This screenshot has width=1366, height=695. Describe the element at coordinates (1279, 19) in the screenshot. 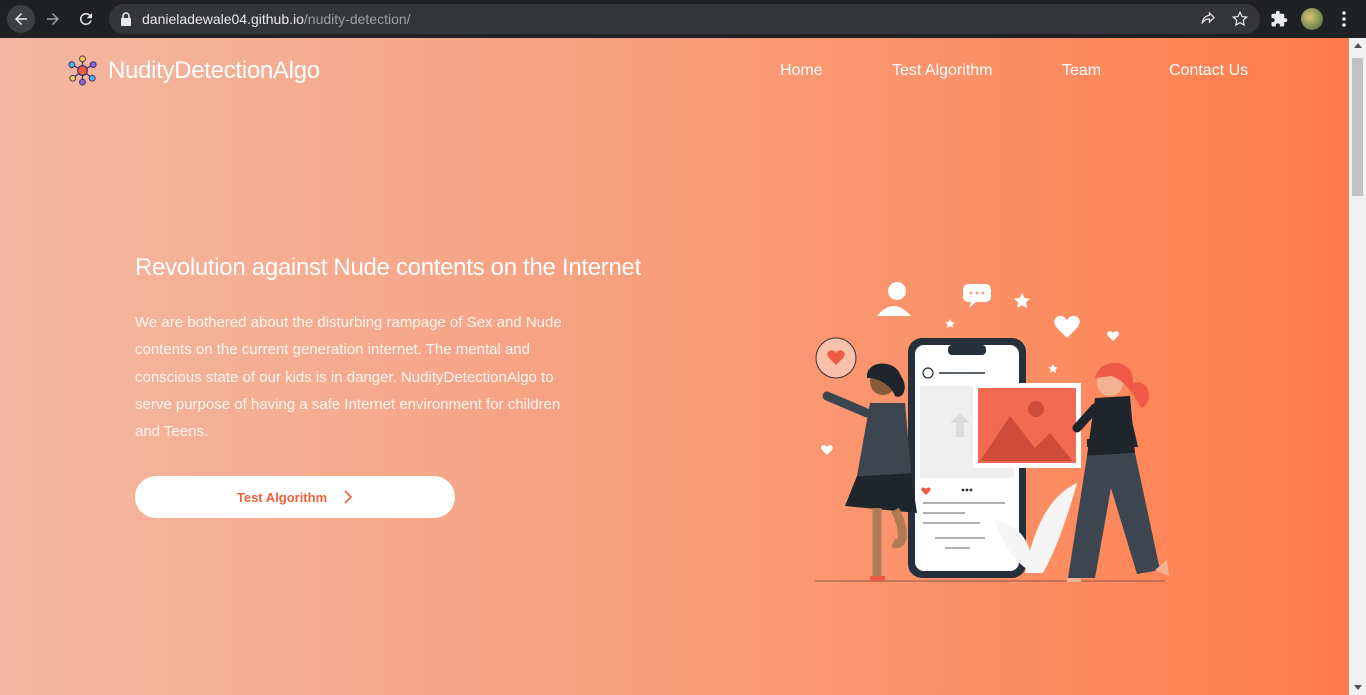

I see `extensions-icon` at that location.